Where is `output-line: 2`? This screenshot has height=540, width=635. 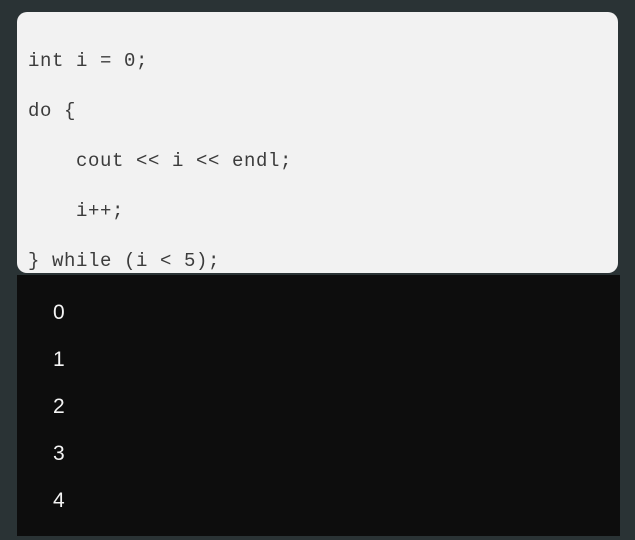 output-line: 2 is located at coordinates (59, 406).